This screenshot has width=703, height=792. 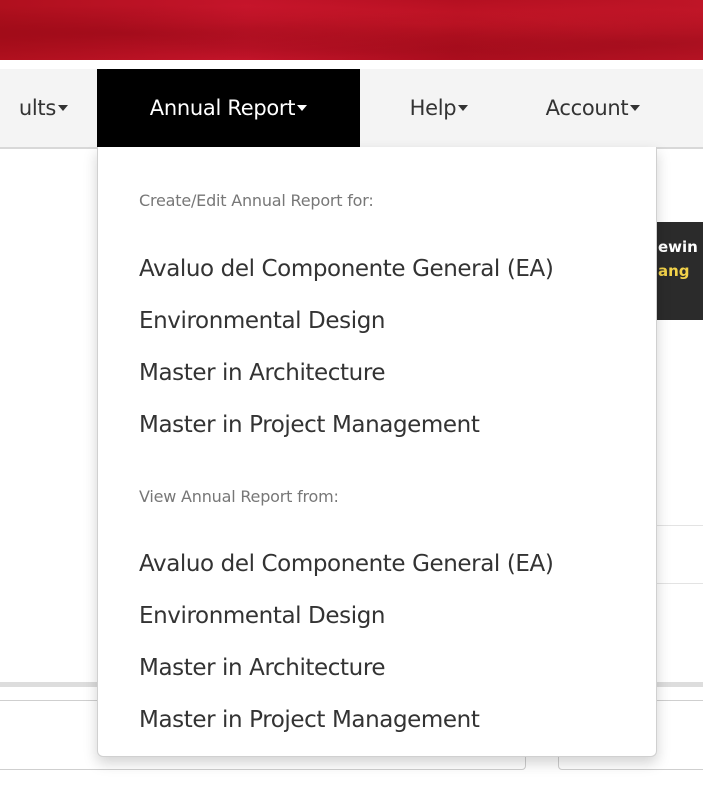 What do you see at coordinates (37, 108) in the screenshot?
I see `nav-results-label: ults` at bounding box center [37, 108].